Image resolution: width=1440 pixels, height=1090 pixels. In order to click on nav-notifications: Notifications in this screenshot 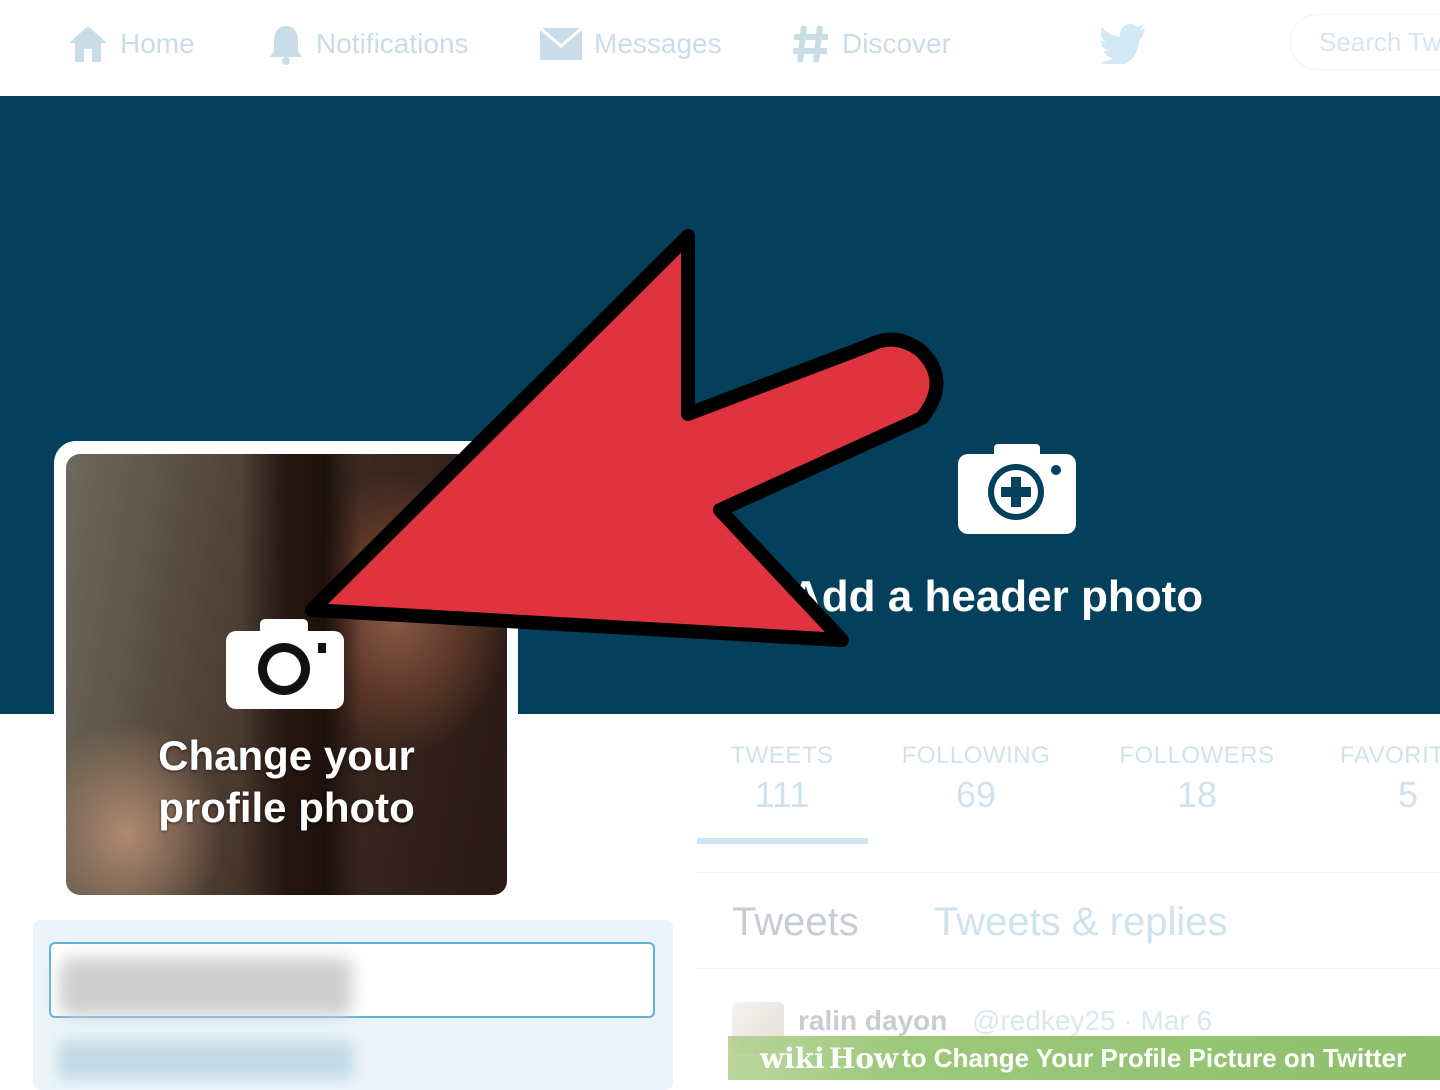, I will do `click(367, 44)`.